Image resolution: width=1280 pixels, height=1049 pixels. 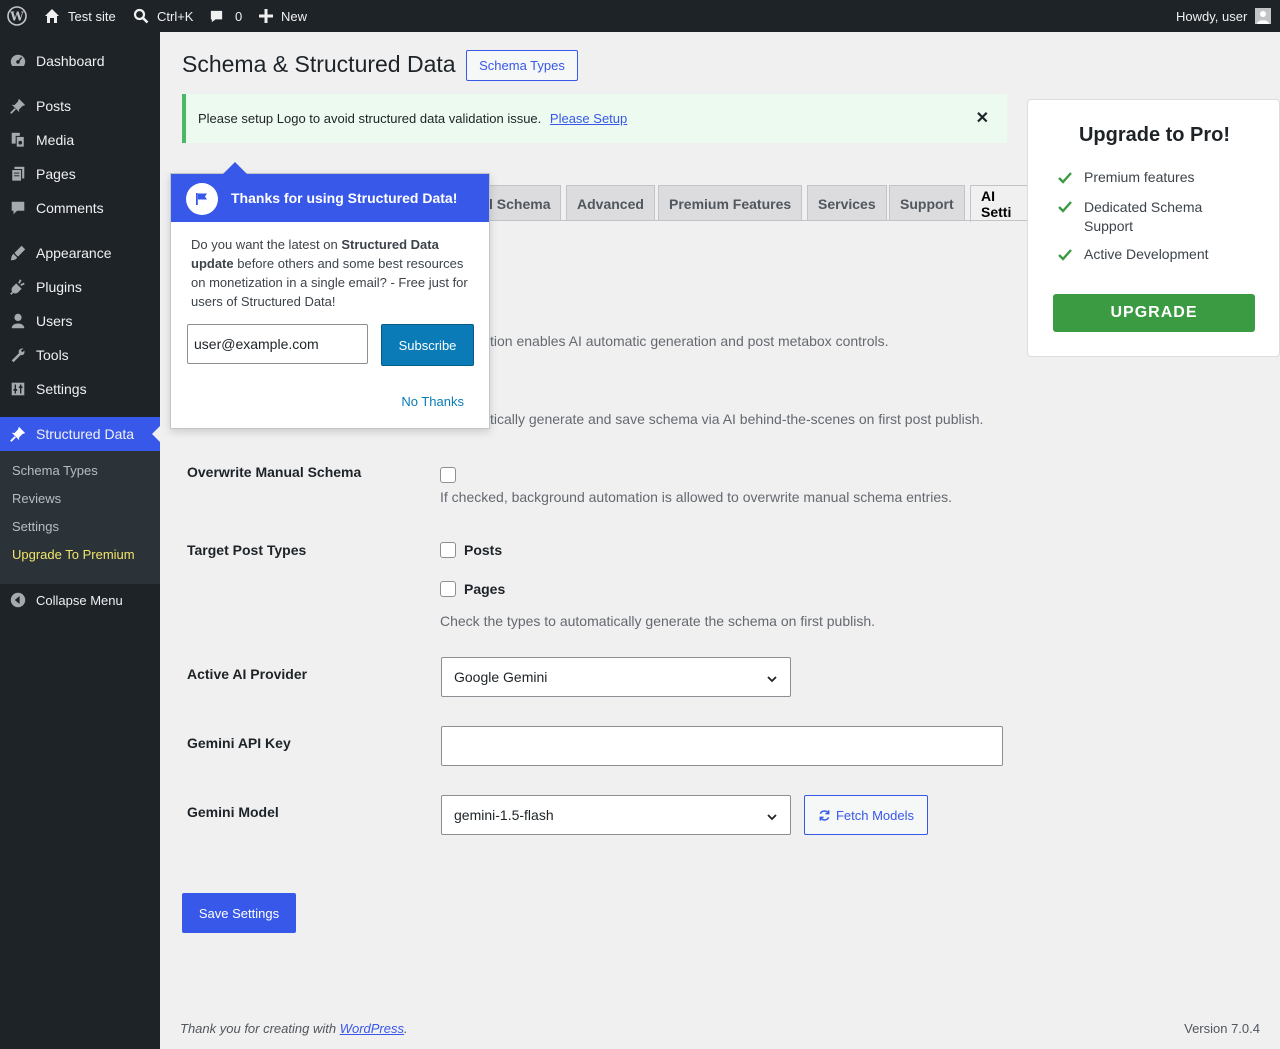 I want to click on search-shortcut: Ctrl+K, so click(x=175, y=16).